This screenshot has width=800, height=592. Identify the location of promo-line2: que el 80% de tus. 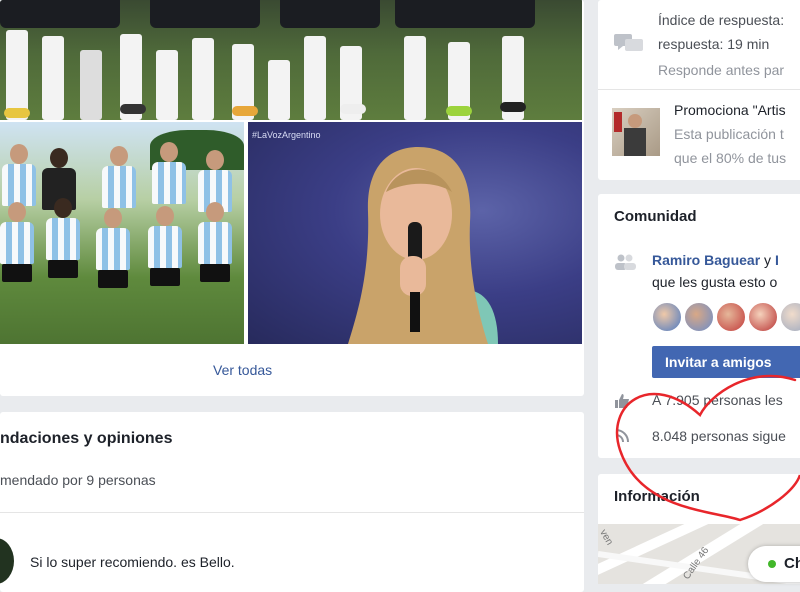
(730, 158).